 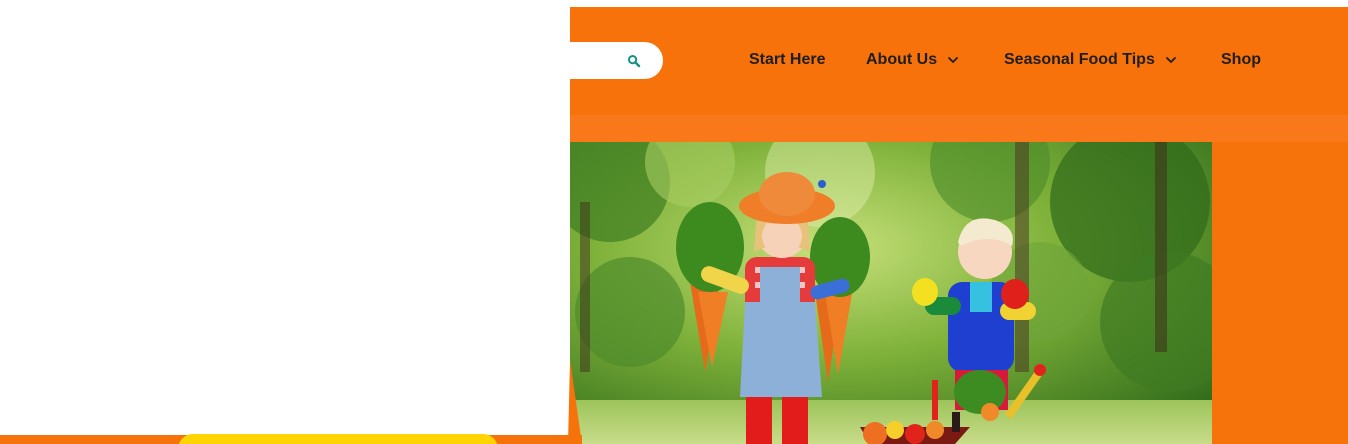 I want to click on section-divider, so click(x=959, y=128).